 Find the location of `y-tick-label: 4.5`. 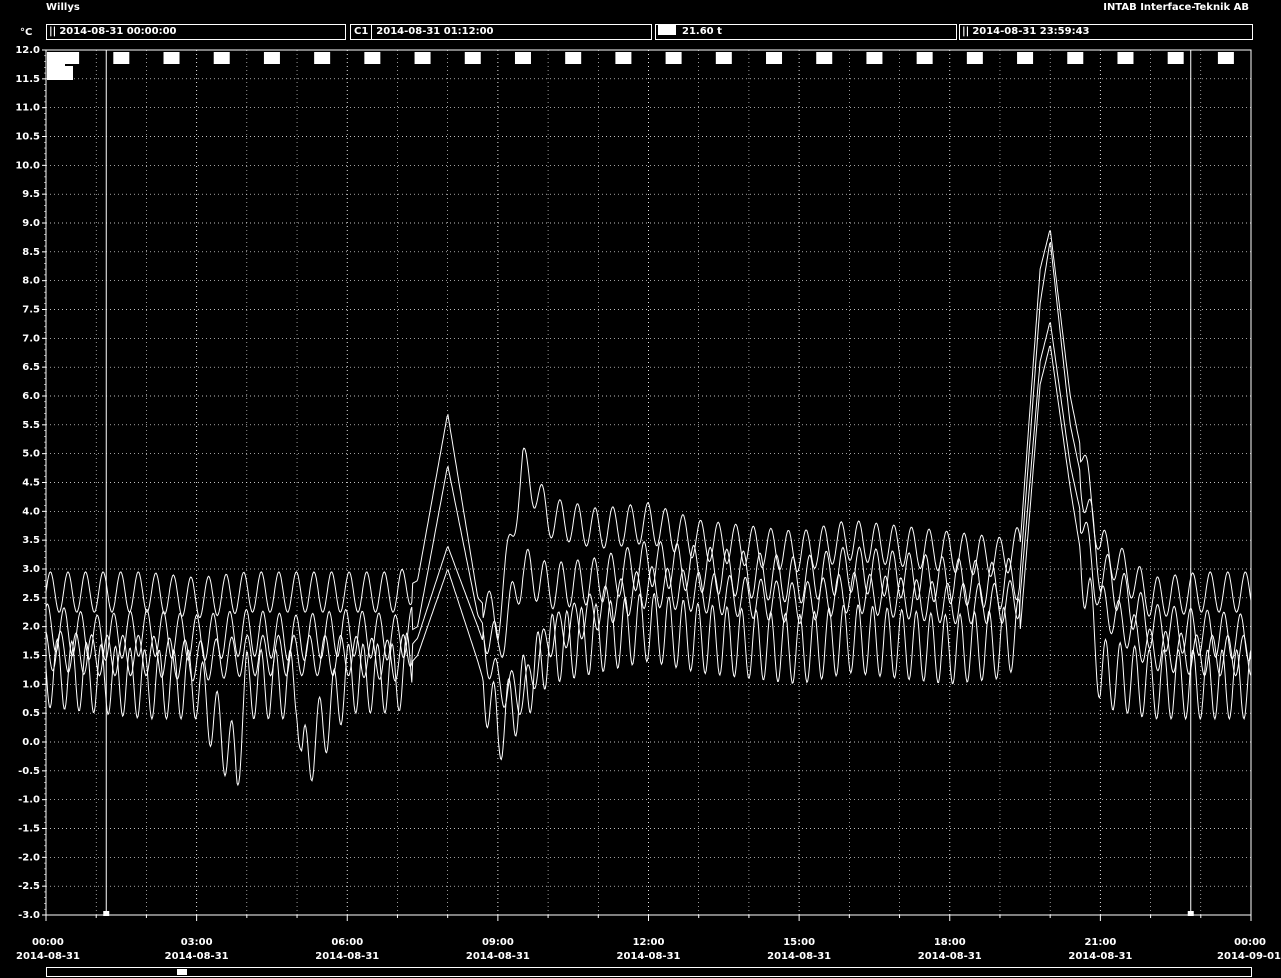

y-tick-label: 4.5 is located at coordinates (31, 483).